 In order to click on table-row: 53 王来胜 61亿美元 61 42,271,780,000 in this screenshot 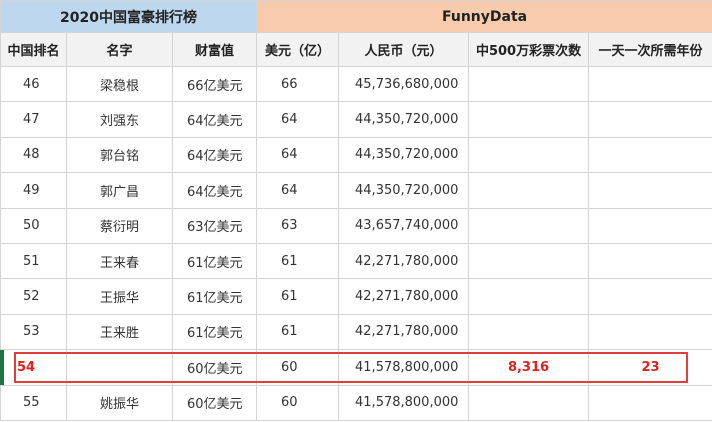, I will do `click(356, 332)`.